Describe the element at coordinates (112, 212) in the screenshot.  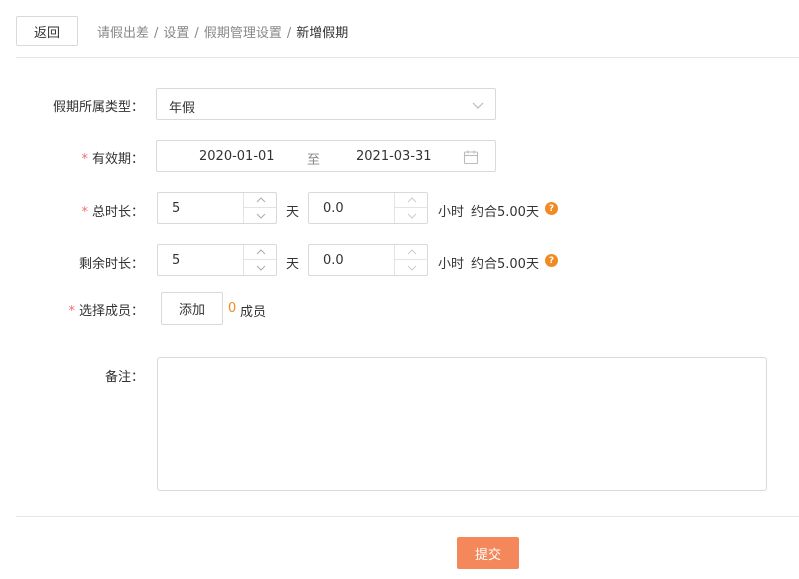
I see `total-duration-label: * 总时长：` at that location.